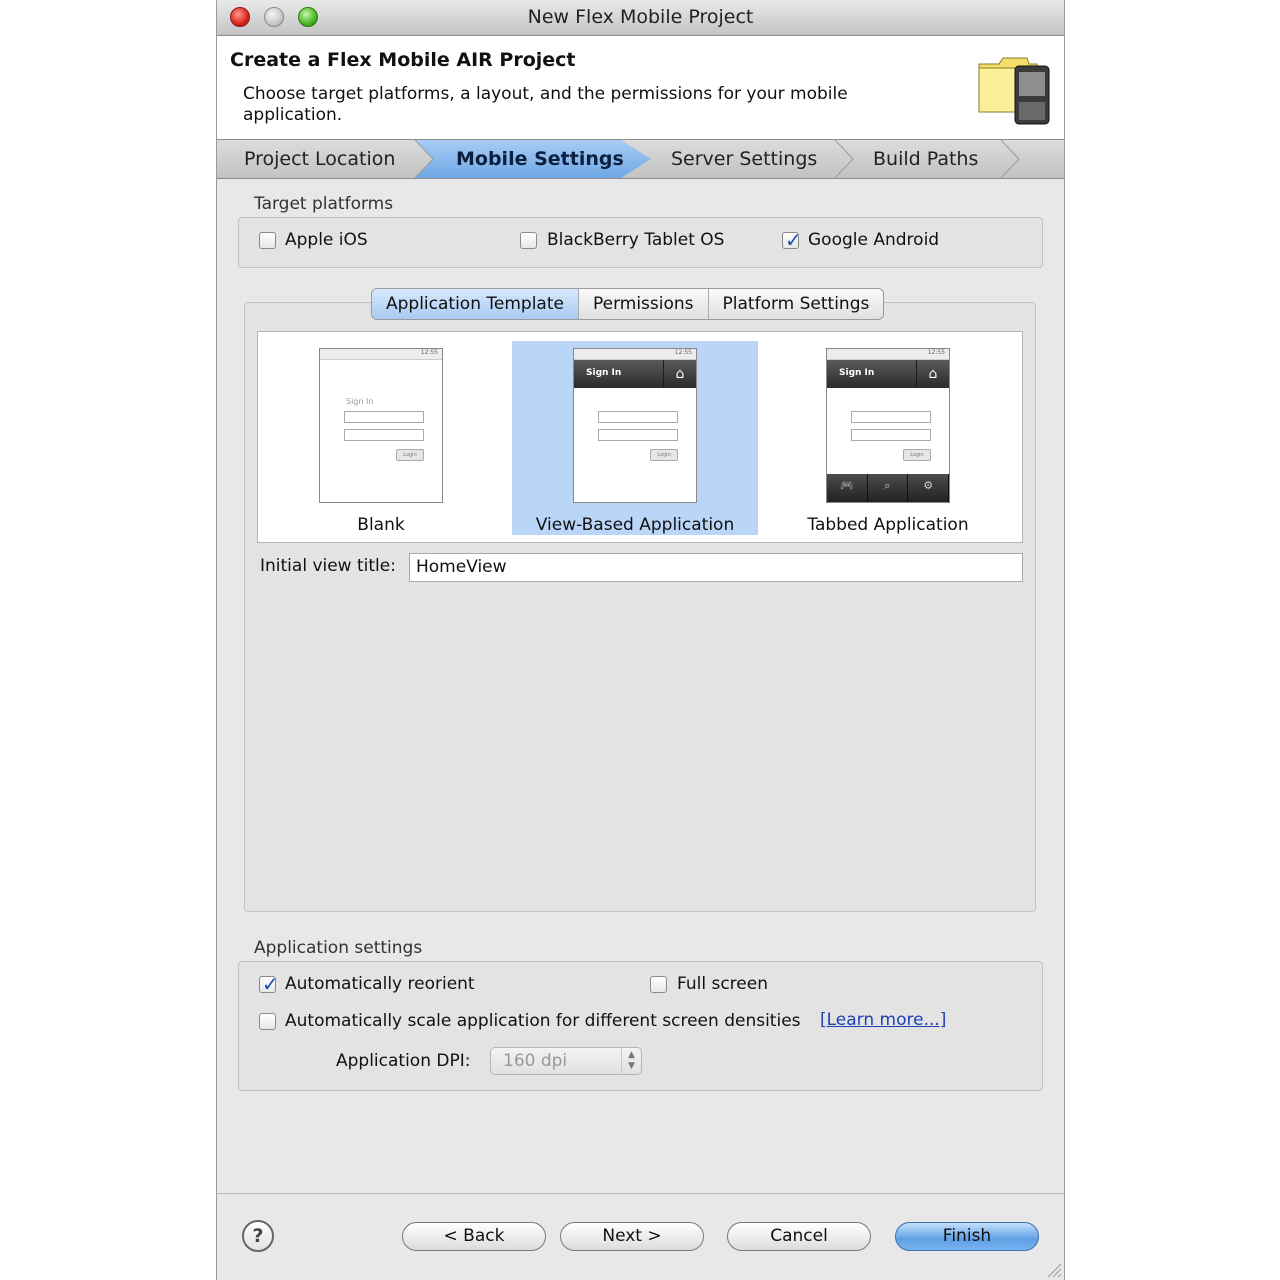  What do you see at coordinates (319, 159) in the screenshot?
I see `step-project-location: Project Location` at bounding box center [319, 159].